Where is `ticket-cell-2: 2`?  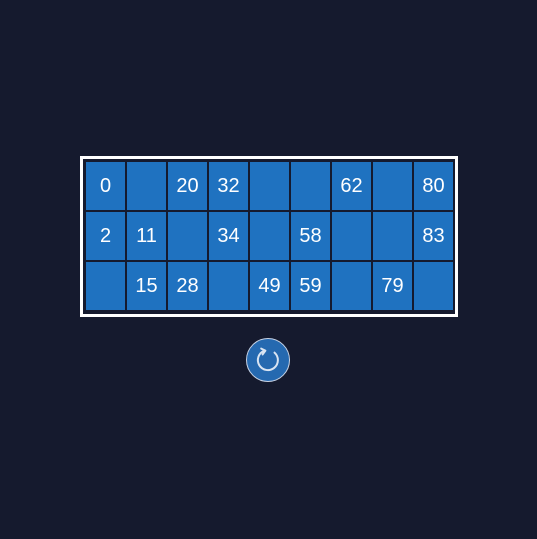
ticket-cell-2: 2 is located at coordinates (105, 236).